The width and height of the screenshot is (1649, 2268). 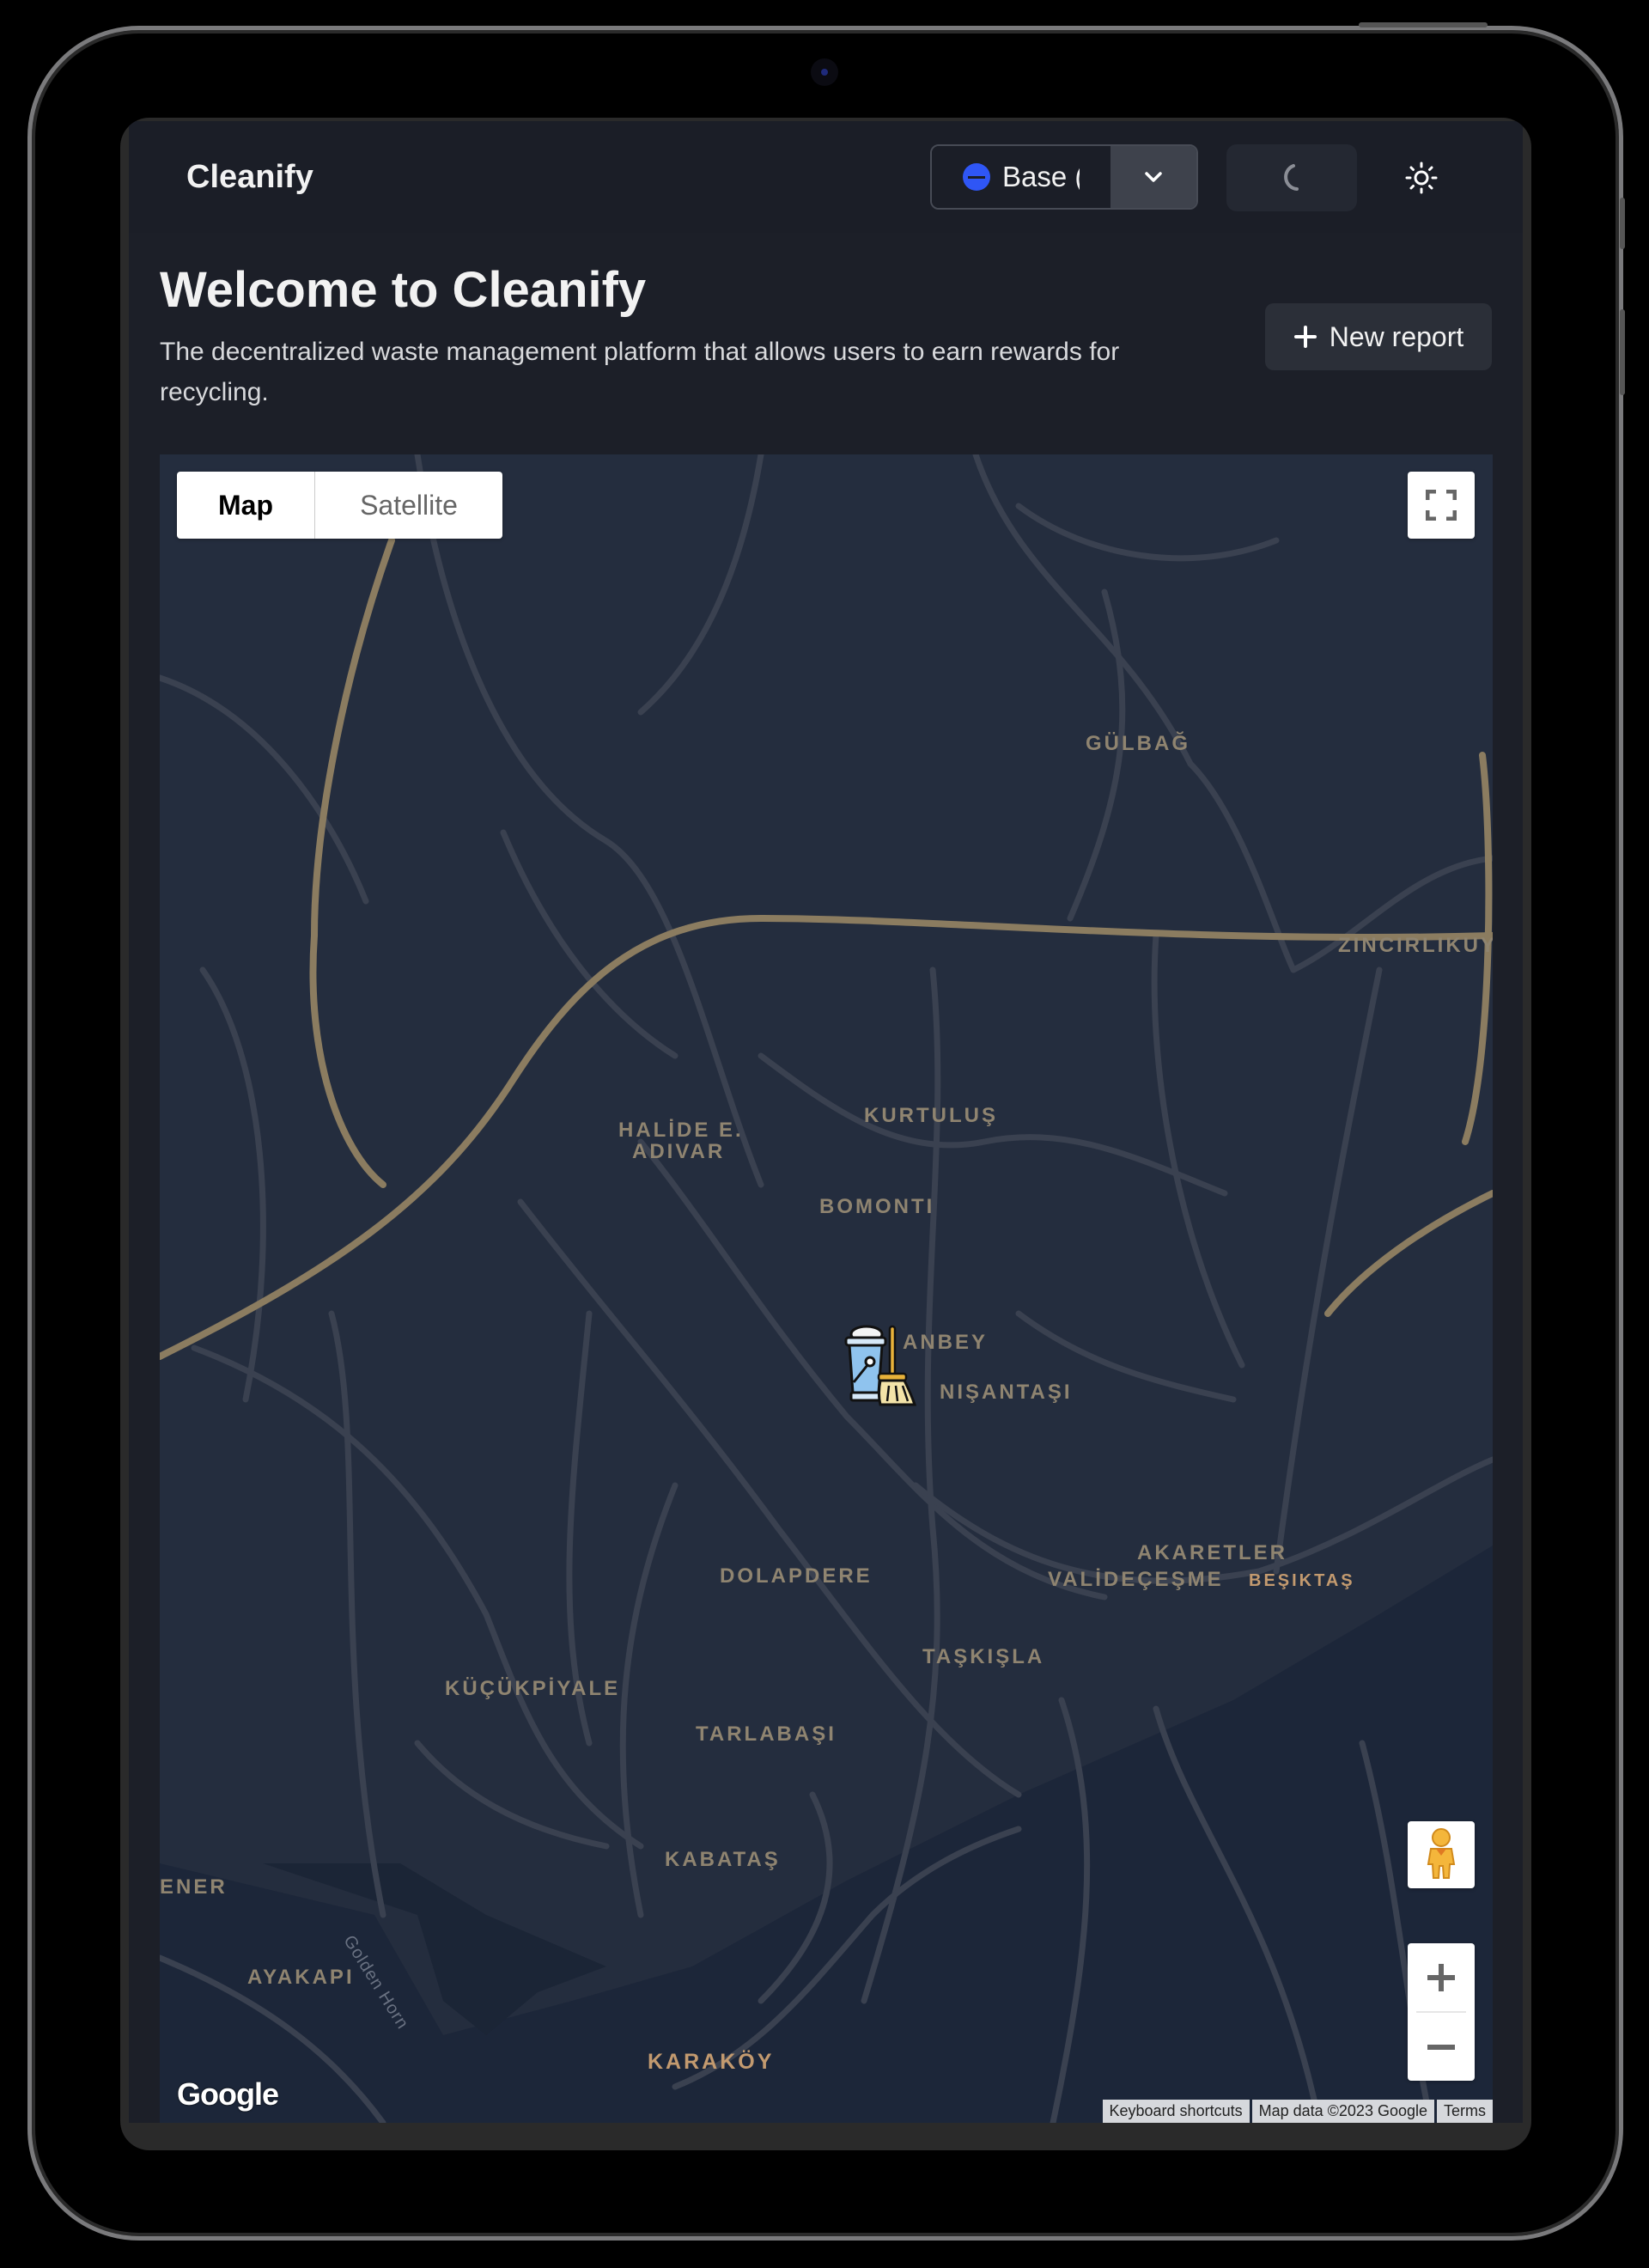 I want to click on keyboard-shortcuts-link: Keyboard shortcuts, so click(x=1176, y=2111).